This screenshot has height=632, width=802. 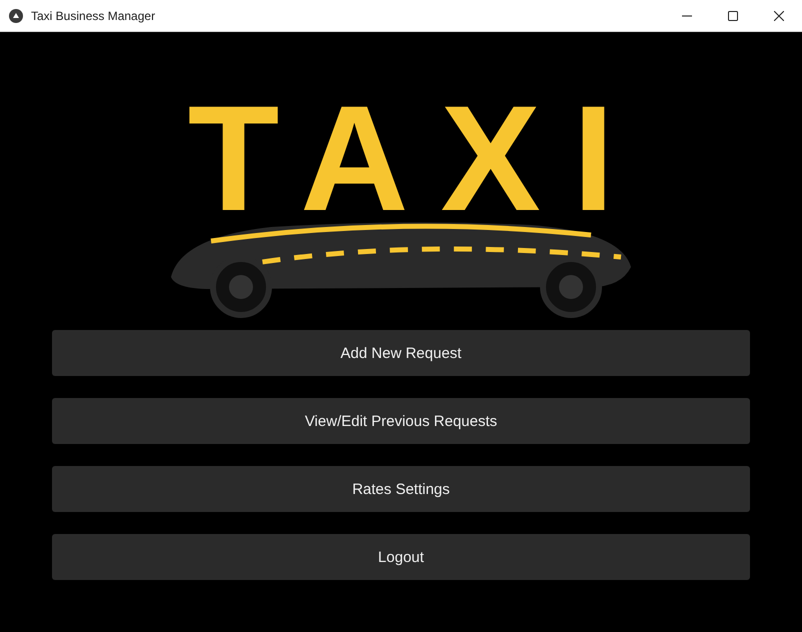 What do you see at coordinates (401, 557) in the screenshot?
I see `menu-button: Logout` at bounding box center [401, 557].